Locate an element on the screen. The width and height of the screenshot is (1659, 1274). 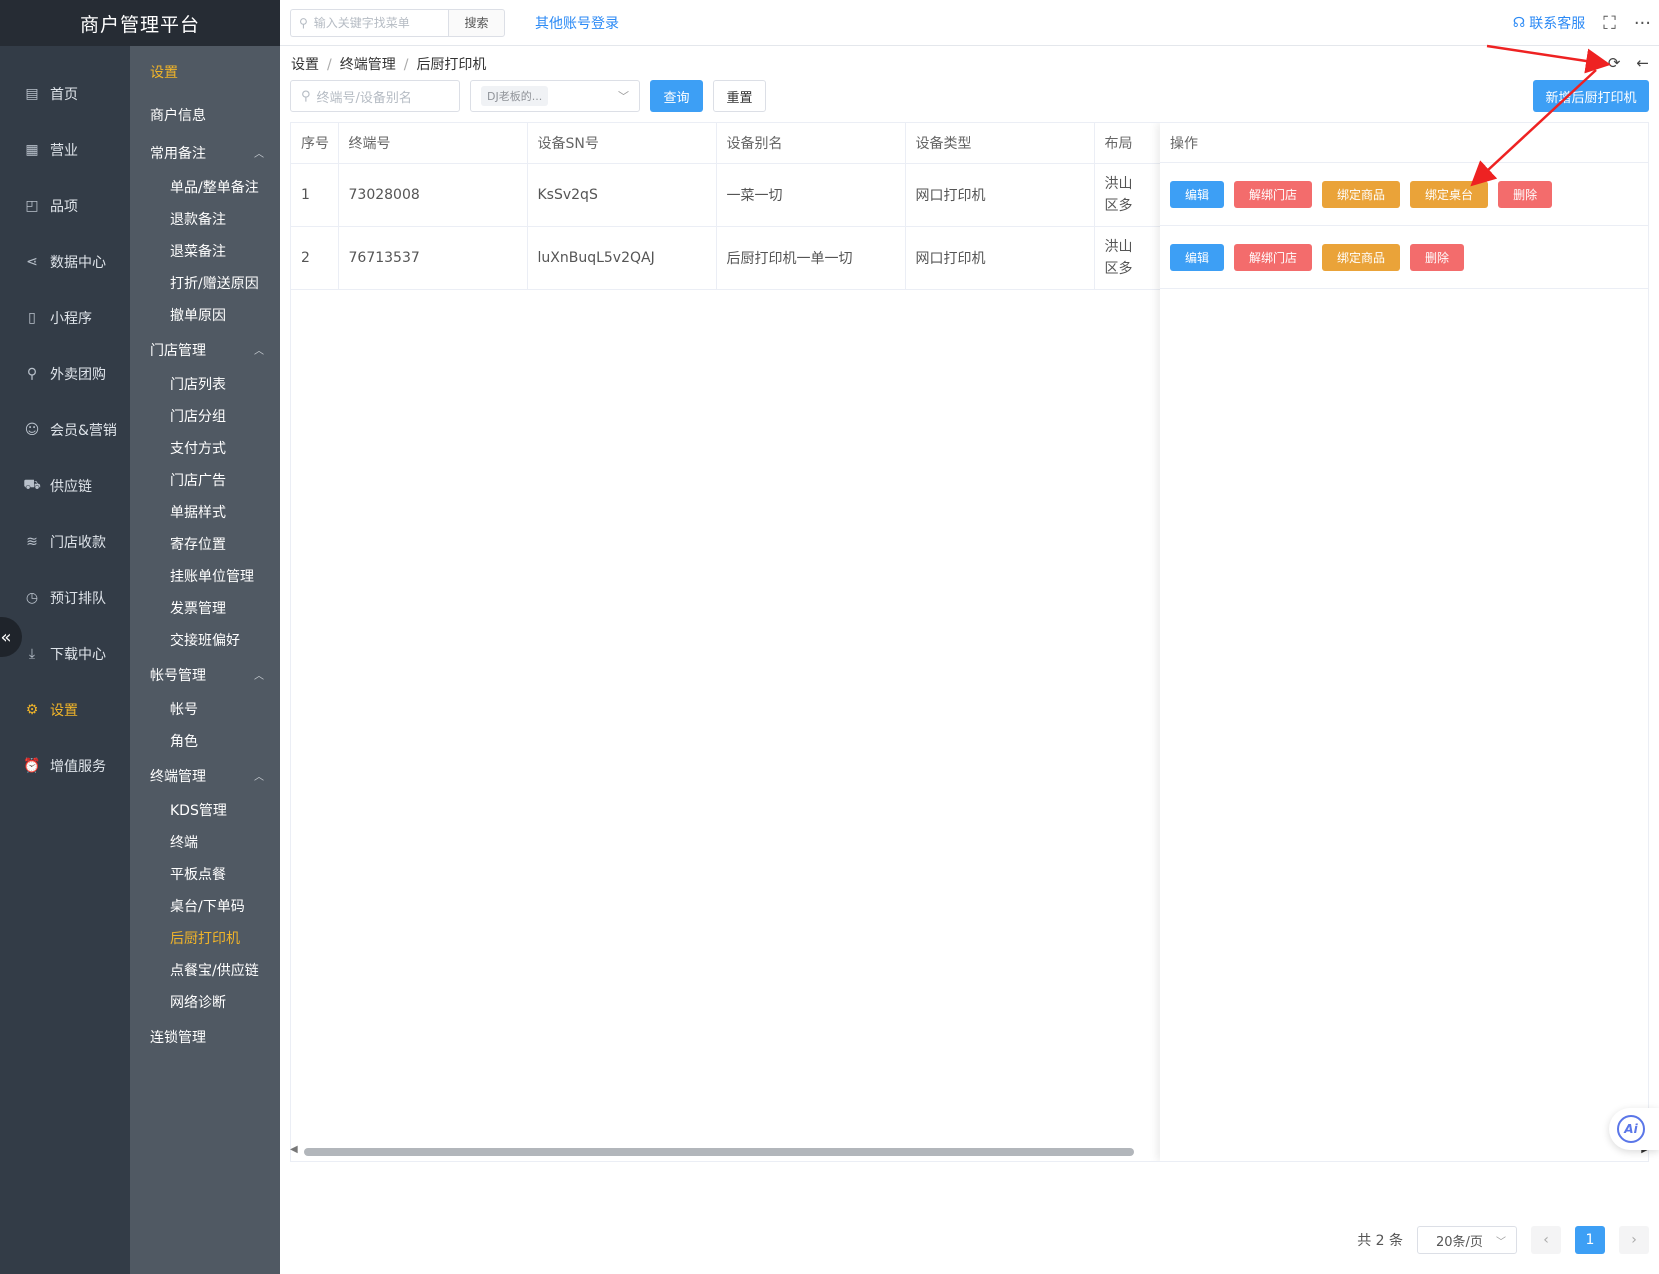
submenu-merchant-info: 商户信息 is located at coordinates (205, 115).